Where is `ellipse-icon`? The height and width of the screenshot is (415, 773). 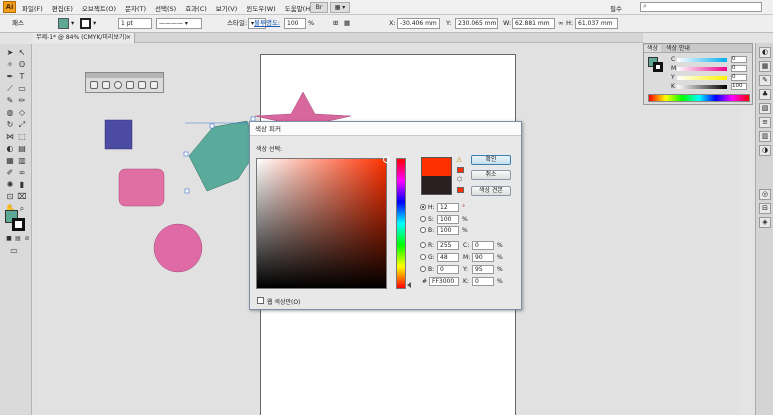 ellipse-icon is located at coordinates (118, 85).